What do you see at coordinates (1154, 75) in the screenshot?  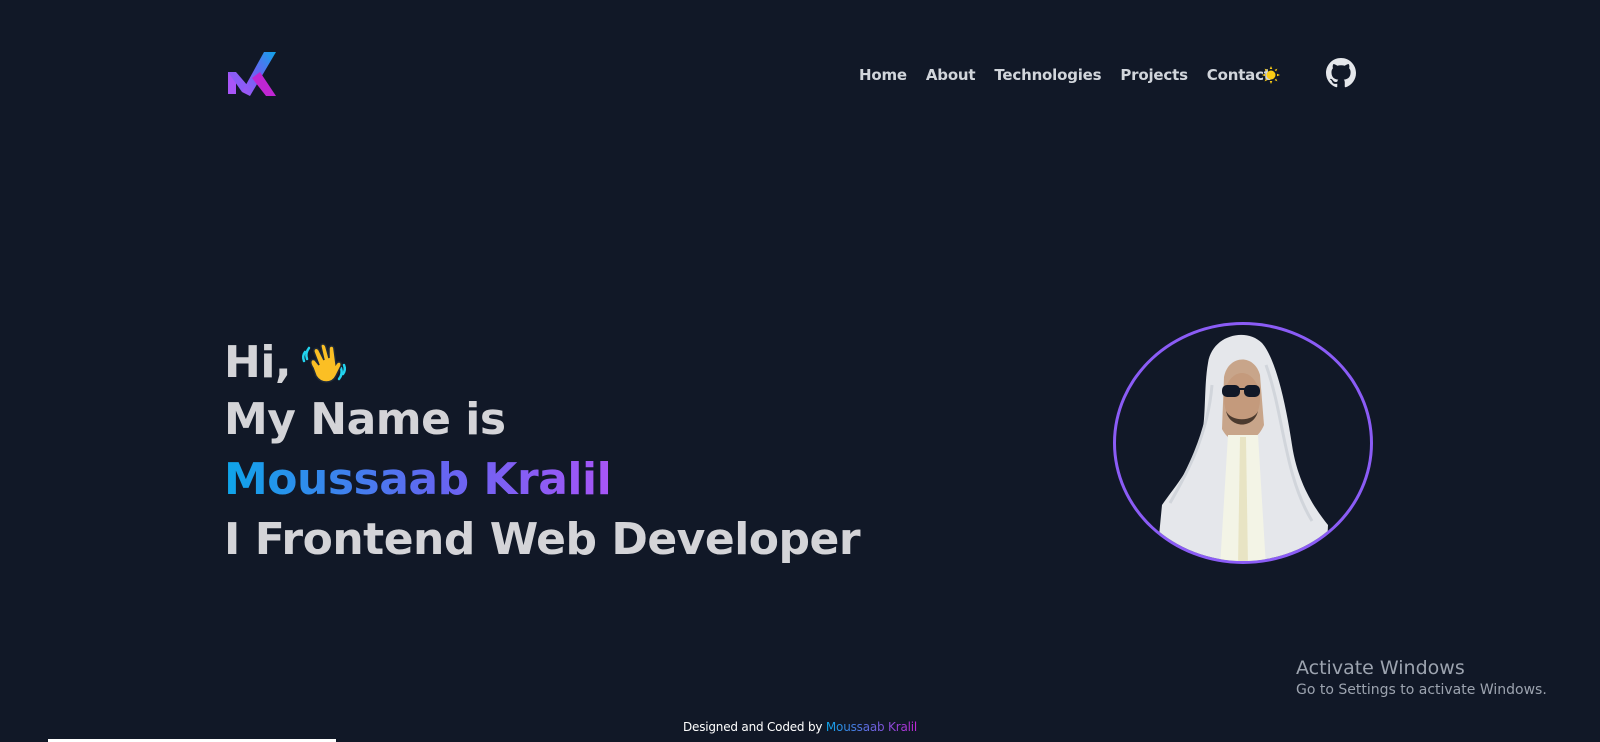 I see `nav-projects: Projects` at bounding box center [1154, 75].